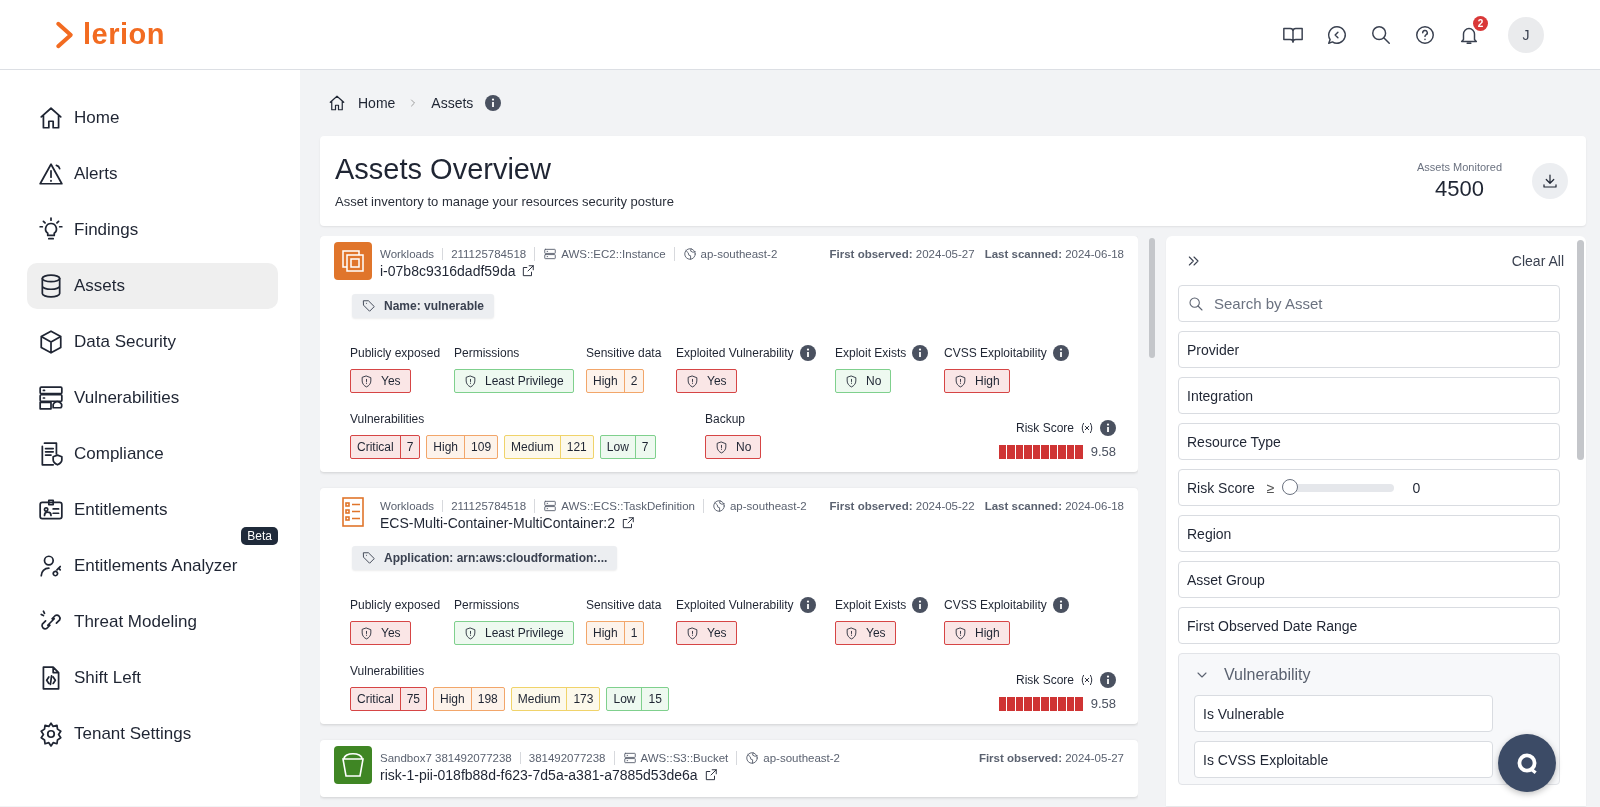  What do you see at coordinates (446, 758) in the screenshot?
I see `meta-text: Sandbox7 381492077238` at bounding box center [446, 758].